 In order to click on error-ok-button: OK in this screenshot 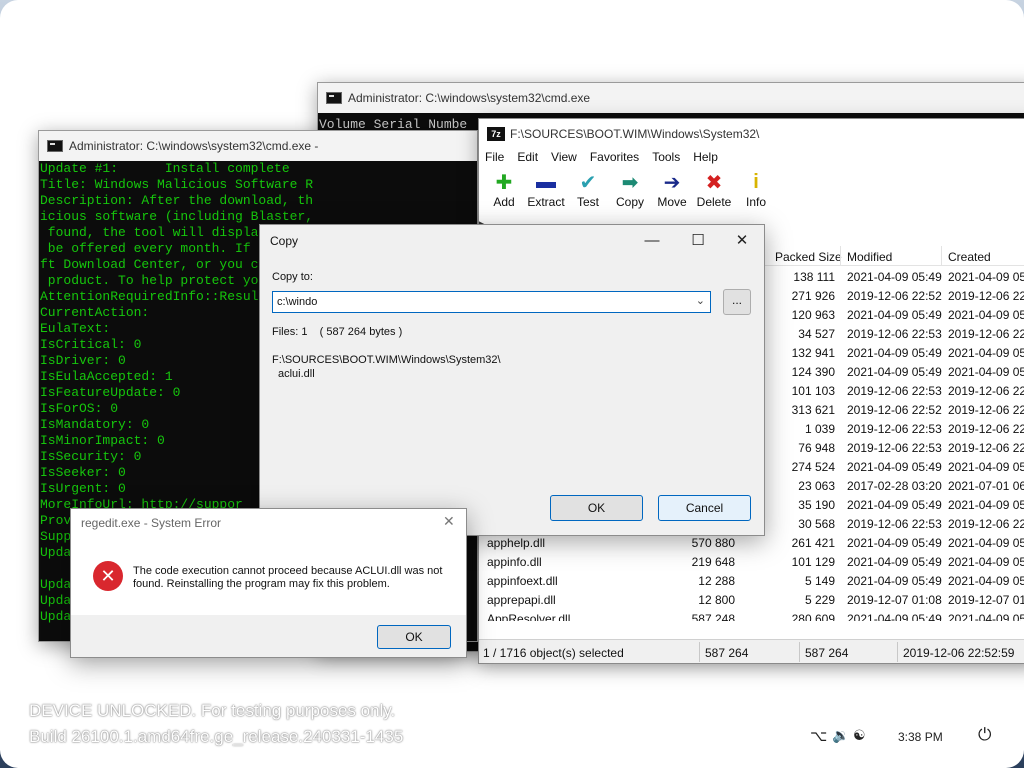, I will do `click(414, 637)`.